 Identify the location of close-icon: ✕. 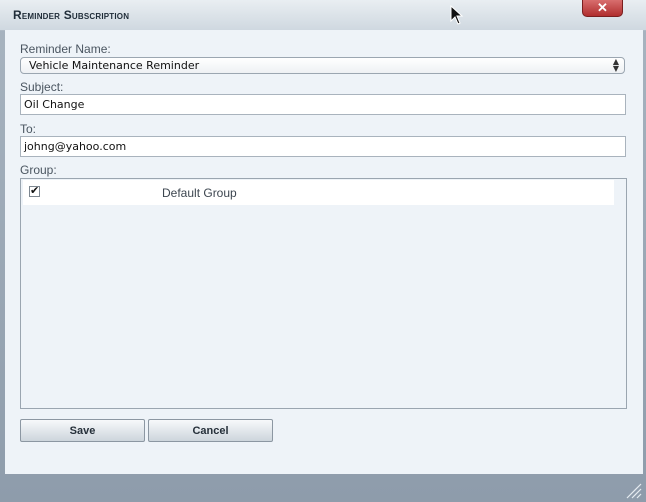
(602, 7).